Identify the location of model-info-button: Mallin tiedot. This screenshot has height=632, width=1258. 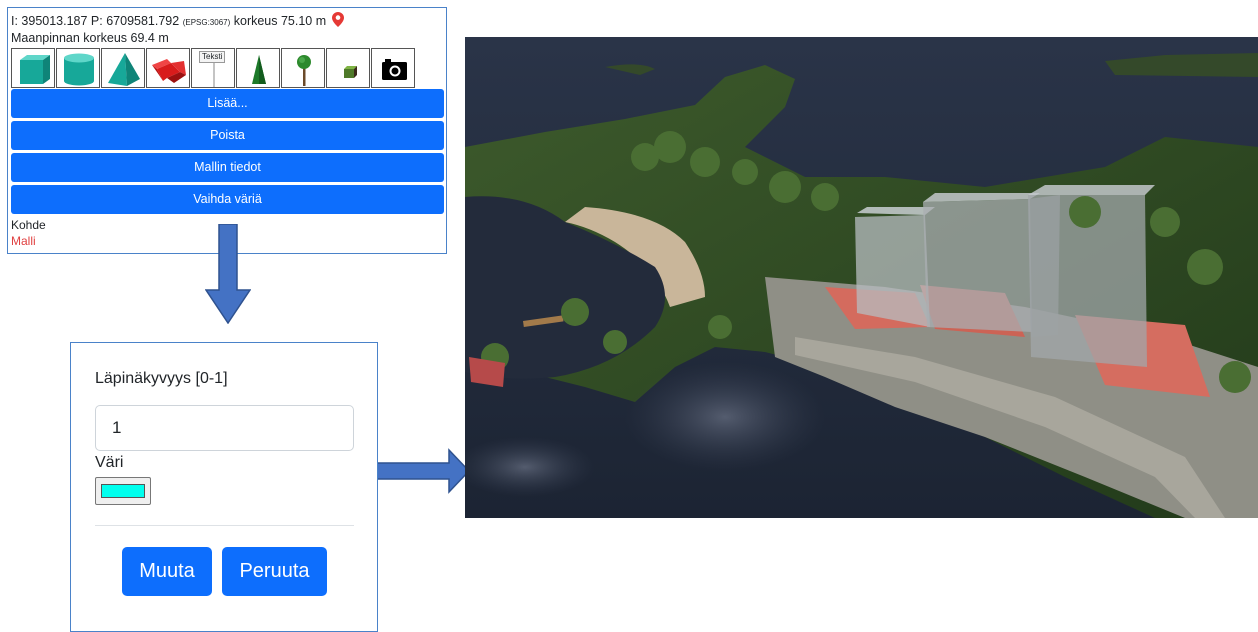
(227, 167).